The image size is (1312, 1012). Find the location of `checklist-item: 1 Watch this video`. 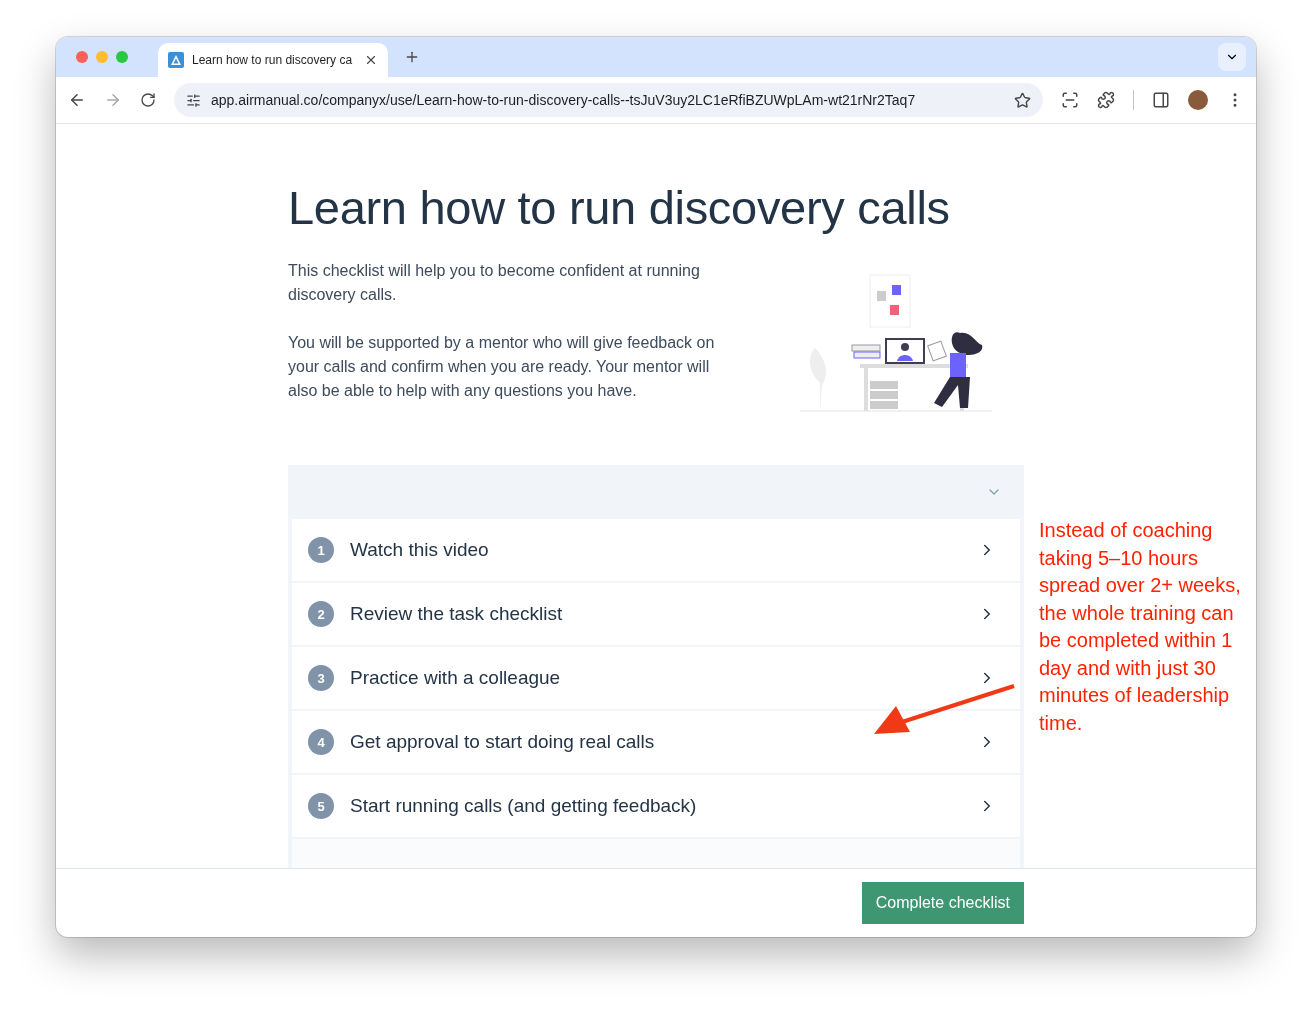

checklist-item: 1 Watch this video is located at coordinates (656, 550).